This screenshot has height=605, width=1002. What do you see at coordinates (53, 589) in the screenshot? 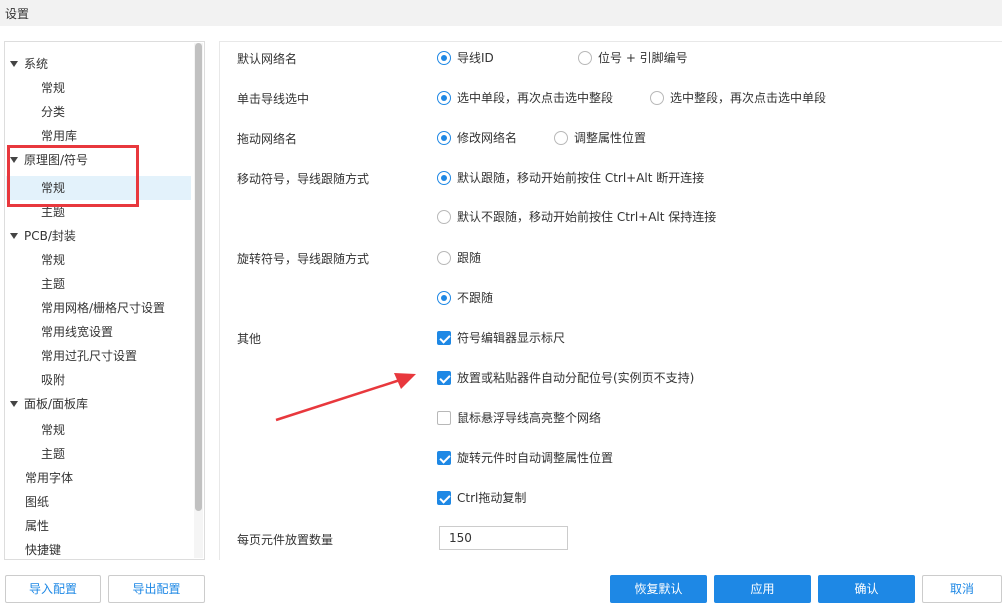
I see `import-config-button: 导入配置` at bounding box center [53, 589].